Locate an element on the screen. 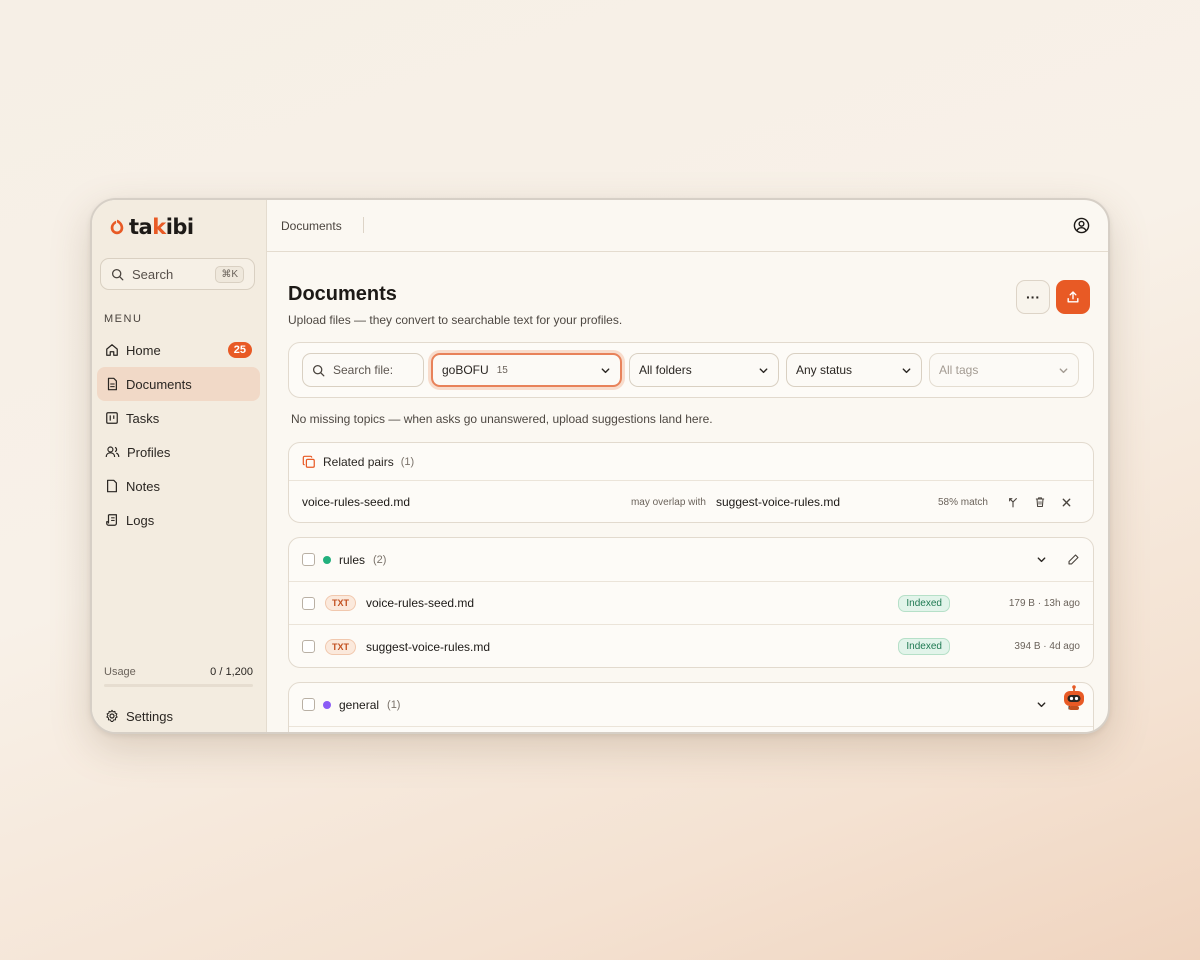 This screenshot has height=960, width=1200. settings-nav: Settings is located at coordinates (178, 715).